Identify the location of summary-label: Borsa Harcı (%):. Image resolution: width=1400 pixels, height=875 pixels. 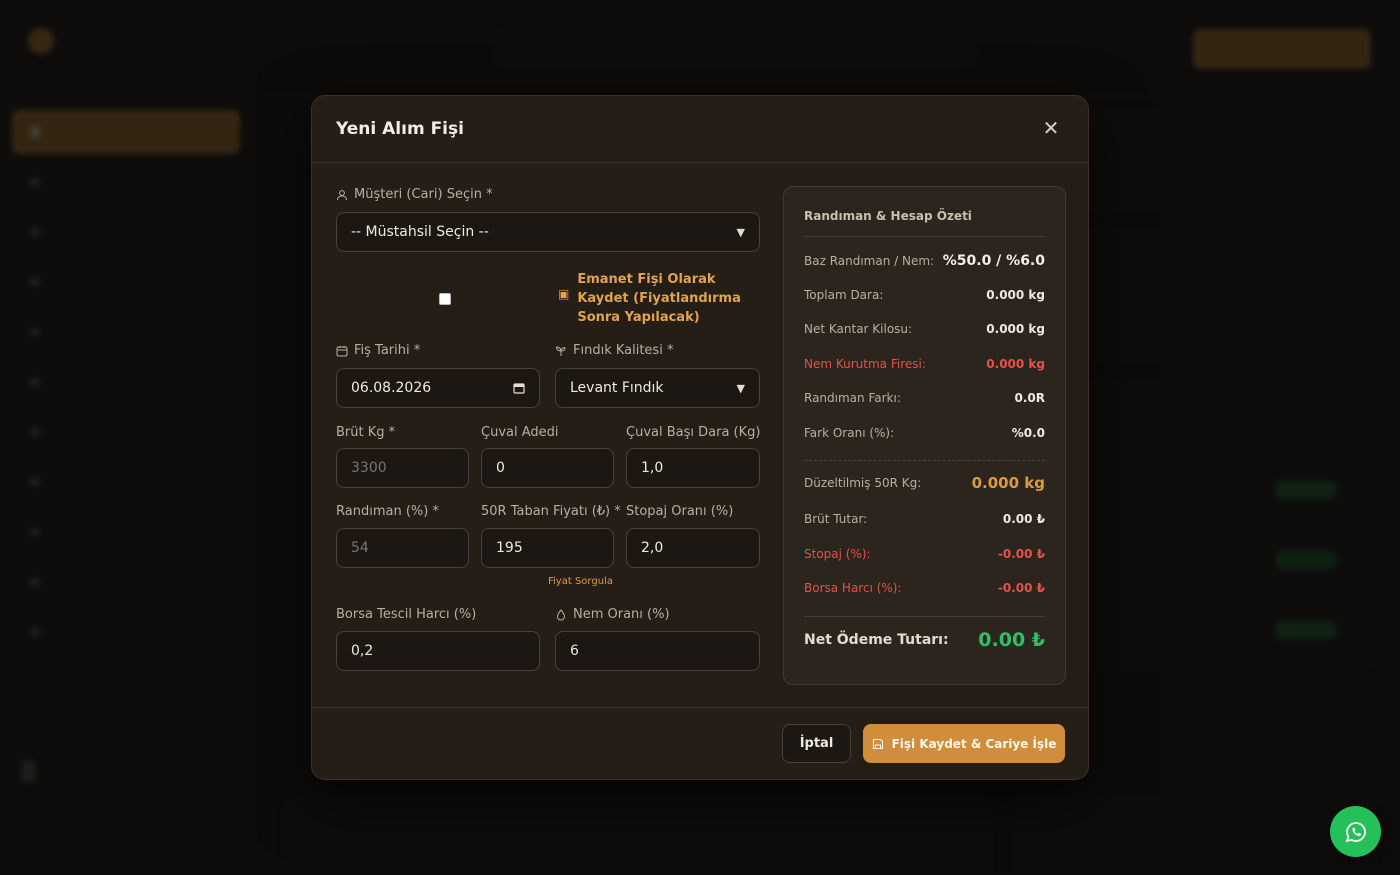
(853, 588).